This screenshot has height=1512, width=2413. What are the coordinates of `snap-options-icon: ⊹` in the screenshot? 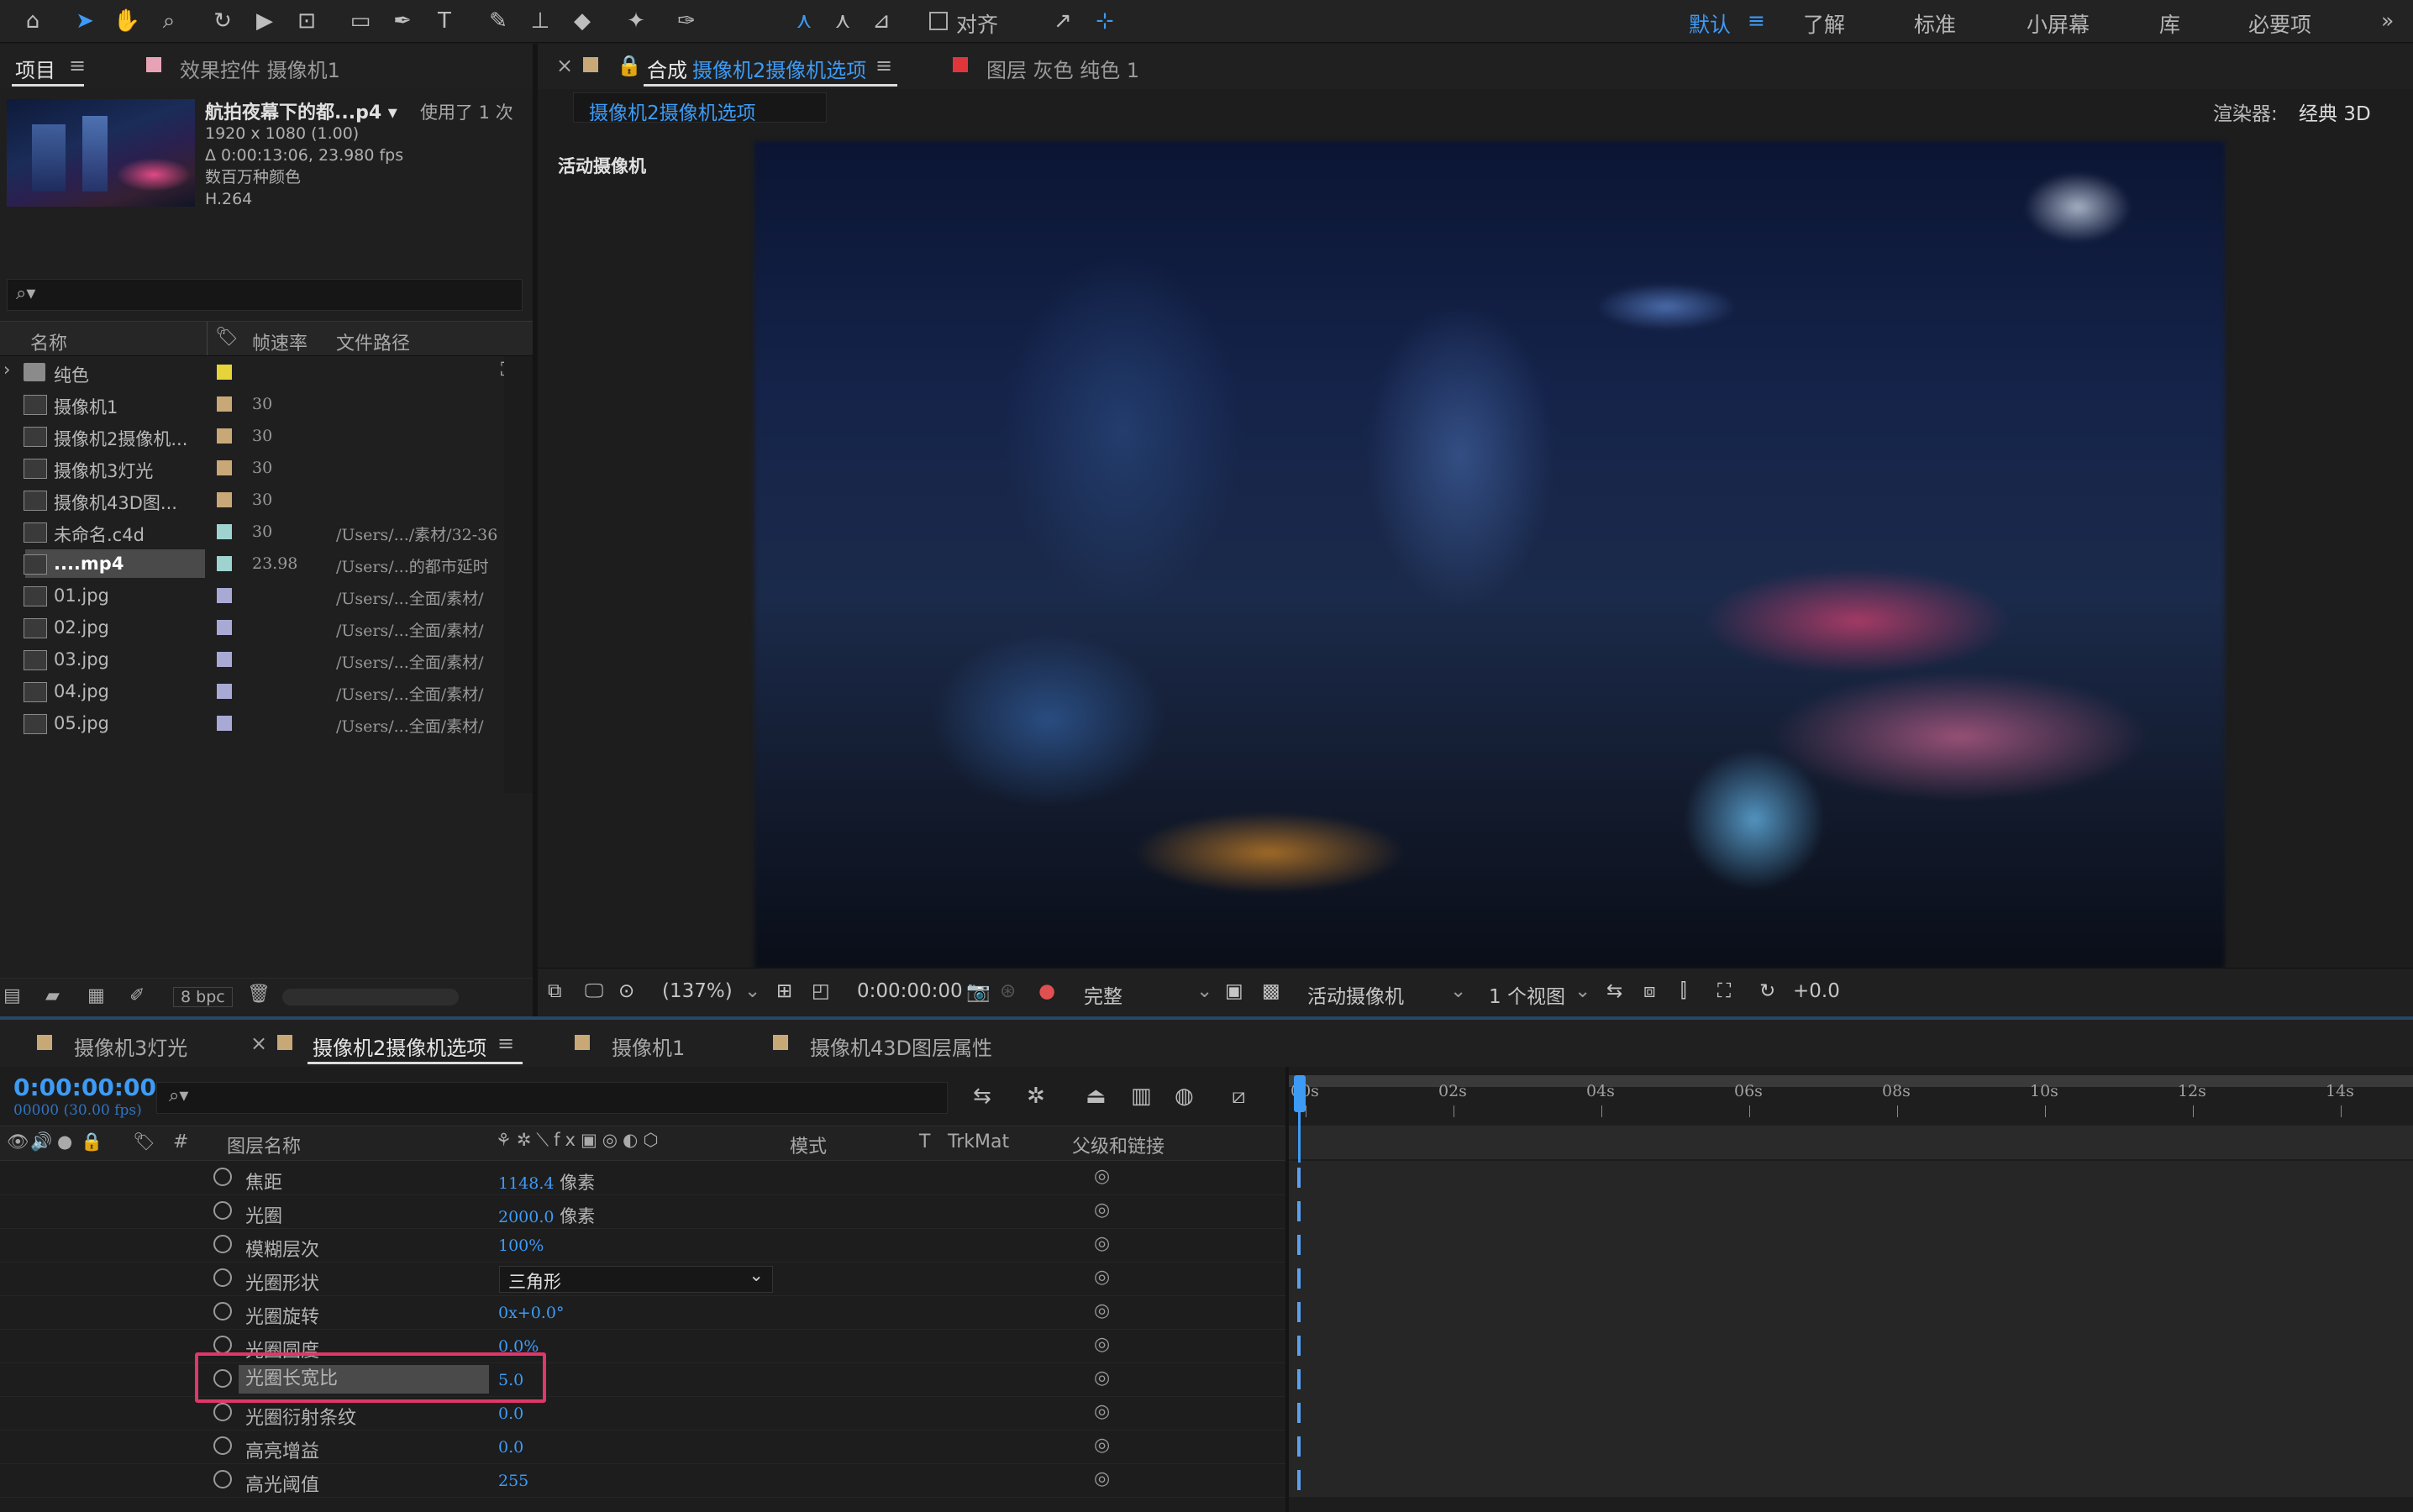 It's located at (1105, 21).